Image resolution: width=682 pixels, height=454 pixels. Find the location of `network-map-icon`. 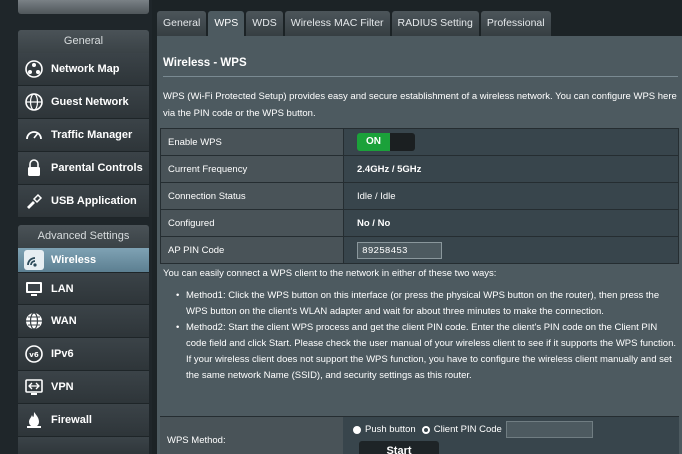

network-map-icon is located at coordinates (34, 69).